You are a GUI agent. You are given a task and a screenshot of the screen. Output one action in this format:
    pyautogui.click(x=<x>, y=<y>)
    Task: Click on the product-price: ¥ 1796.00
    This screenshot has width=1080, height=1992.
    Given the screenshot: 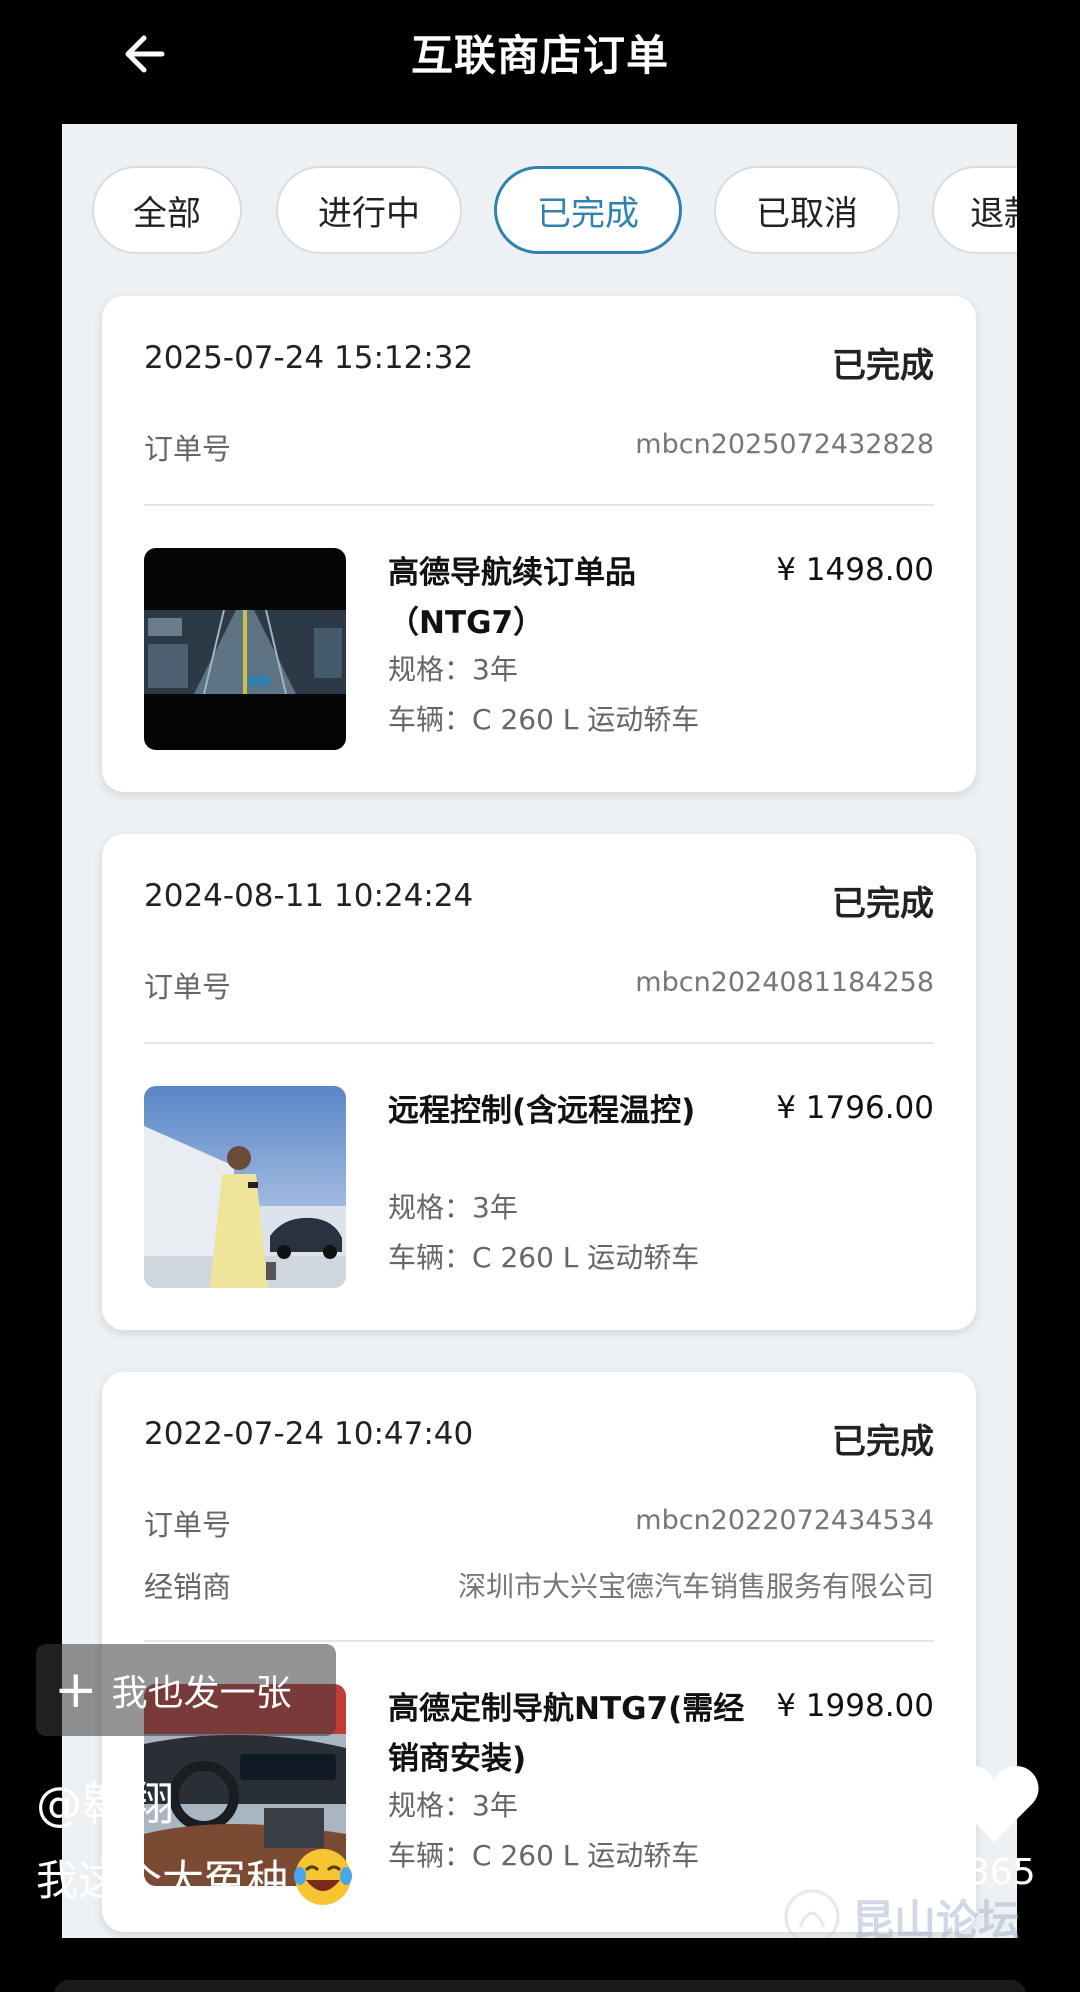 What is the action you would take?
    pyautogui.click(x=855, y=1108)
    